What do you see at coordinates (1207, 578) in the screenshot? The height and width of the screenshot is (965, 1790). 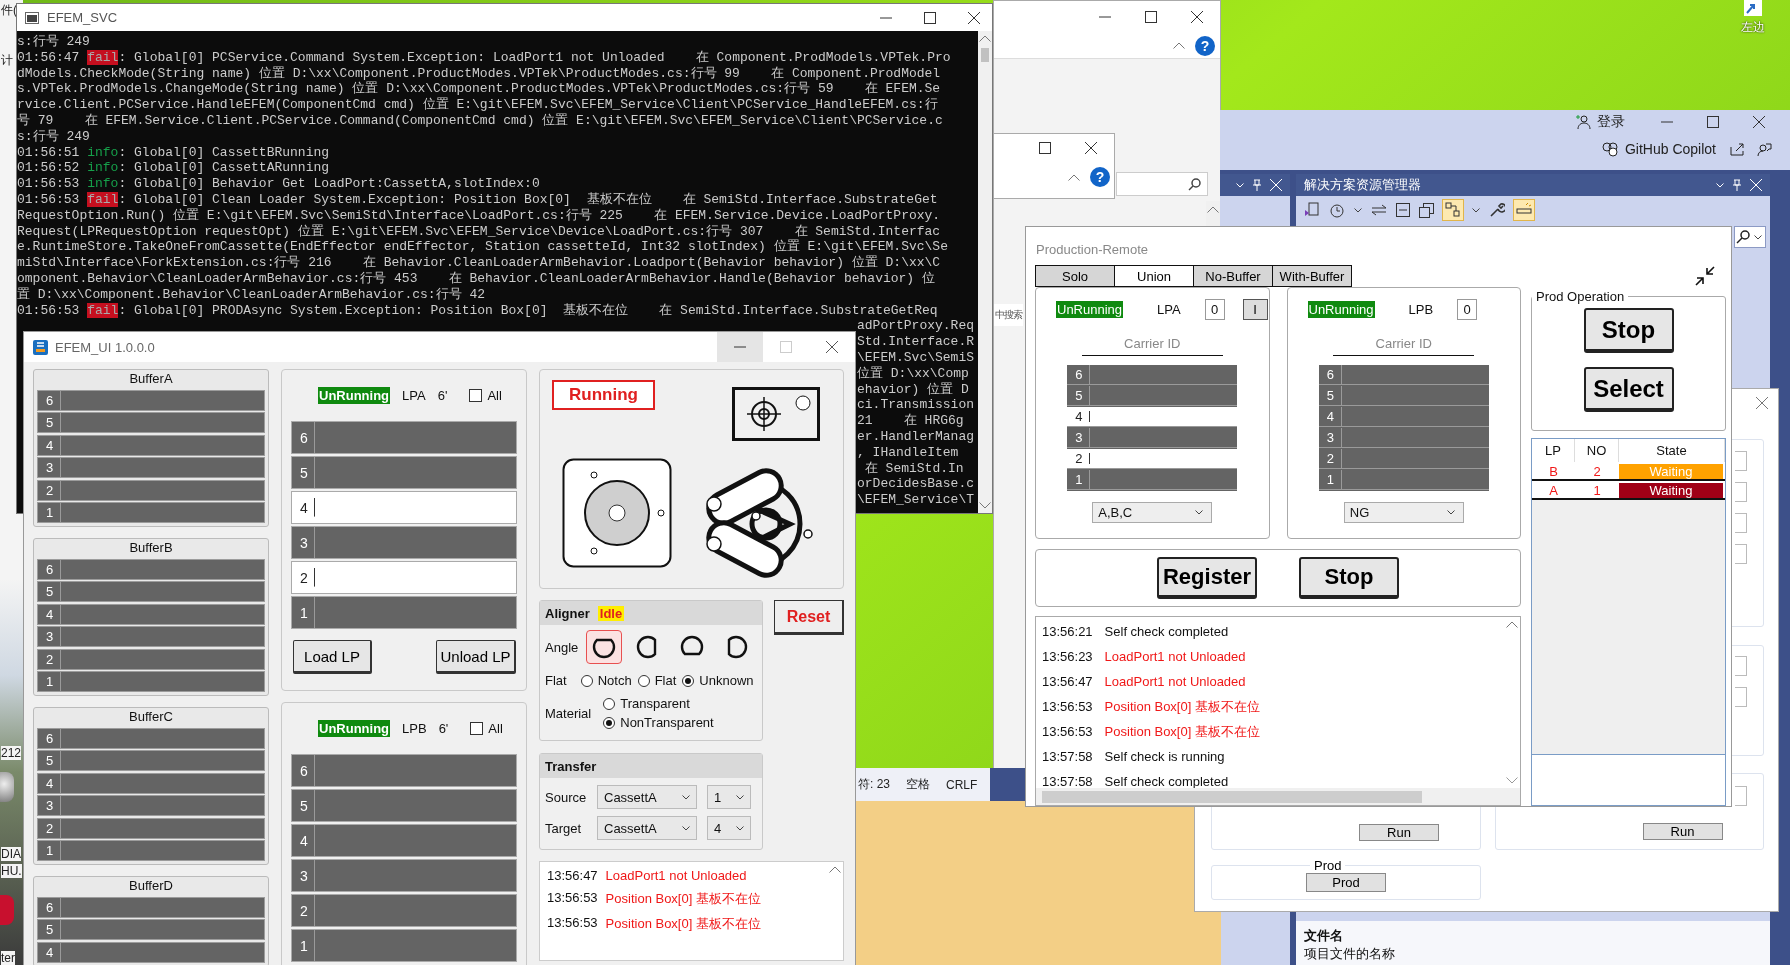 I see `action-button: Register` at bounding box center [1207, 578].